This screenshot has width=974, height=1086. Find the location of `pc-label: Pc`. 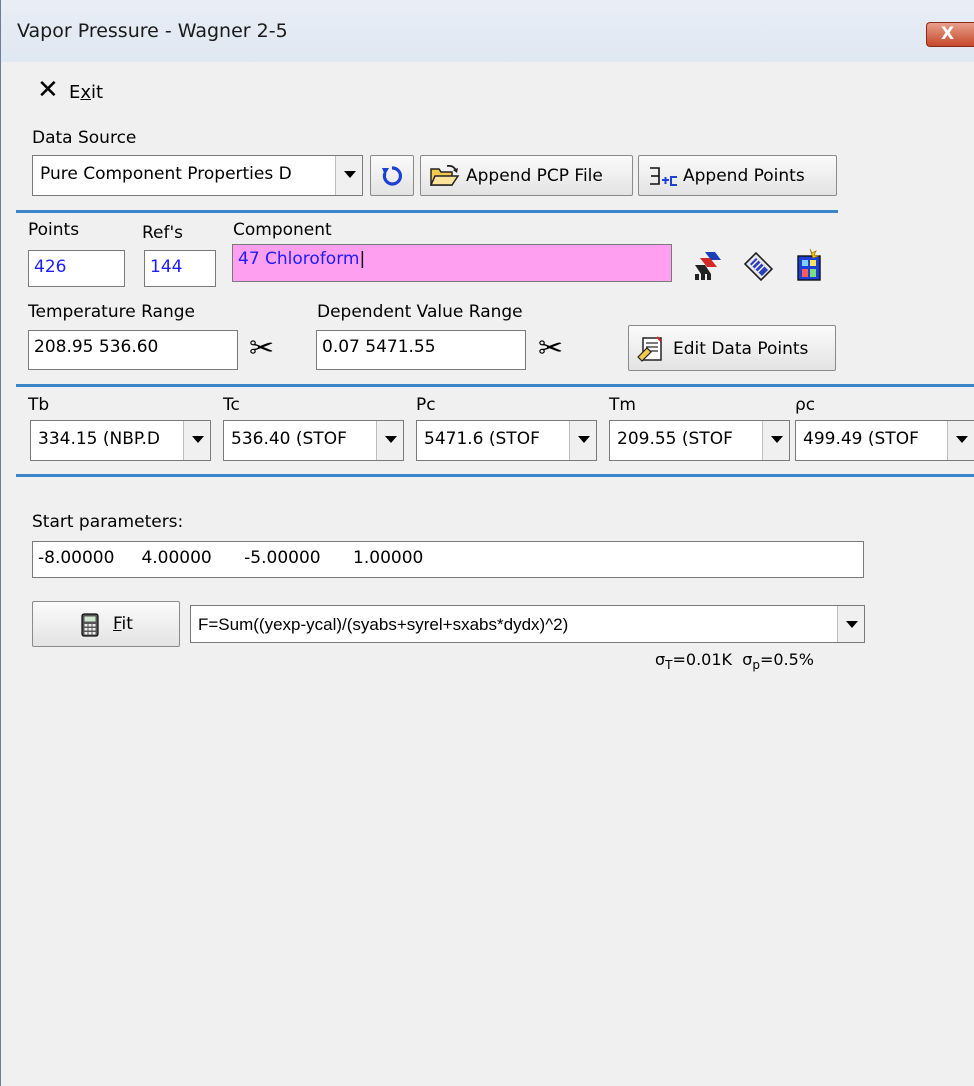

pc-label: Pc is located at coordinates (426, 405).